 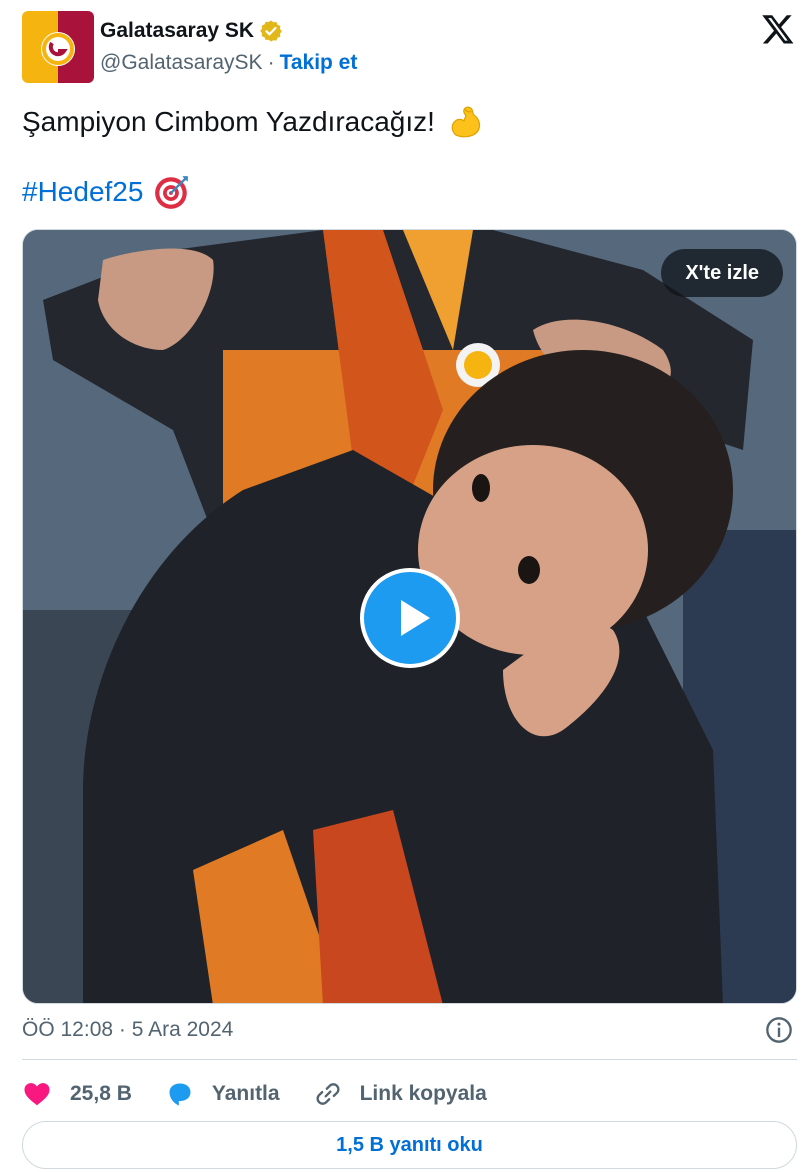 What do you see at coordinates (328, 1094) in the screenshot?
I see `link-icon` at bounding box center [328, 1094].